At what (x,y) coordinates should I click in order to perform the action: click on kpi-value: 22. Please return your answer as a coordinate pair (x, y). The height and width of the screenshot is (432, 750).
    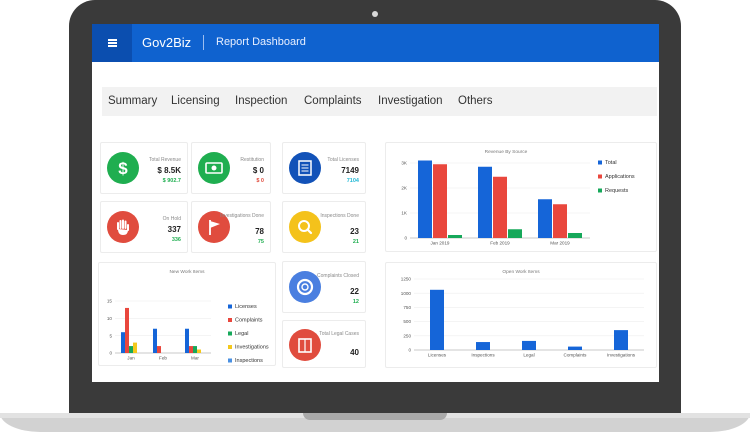
    Looking at the image, I should click on (354, 291).